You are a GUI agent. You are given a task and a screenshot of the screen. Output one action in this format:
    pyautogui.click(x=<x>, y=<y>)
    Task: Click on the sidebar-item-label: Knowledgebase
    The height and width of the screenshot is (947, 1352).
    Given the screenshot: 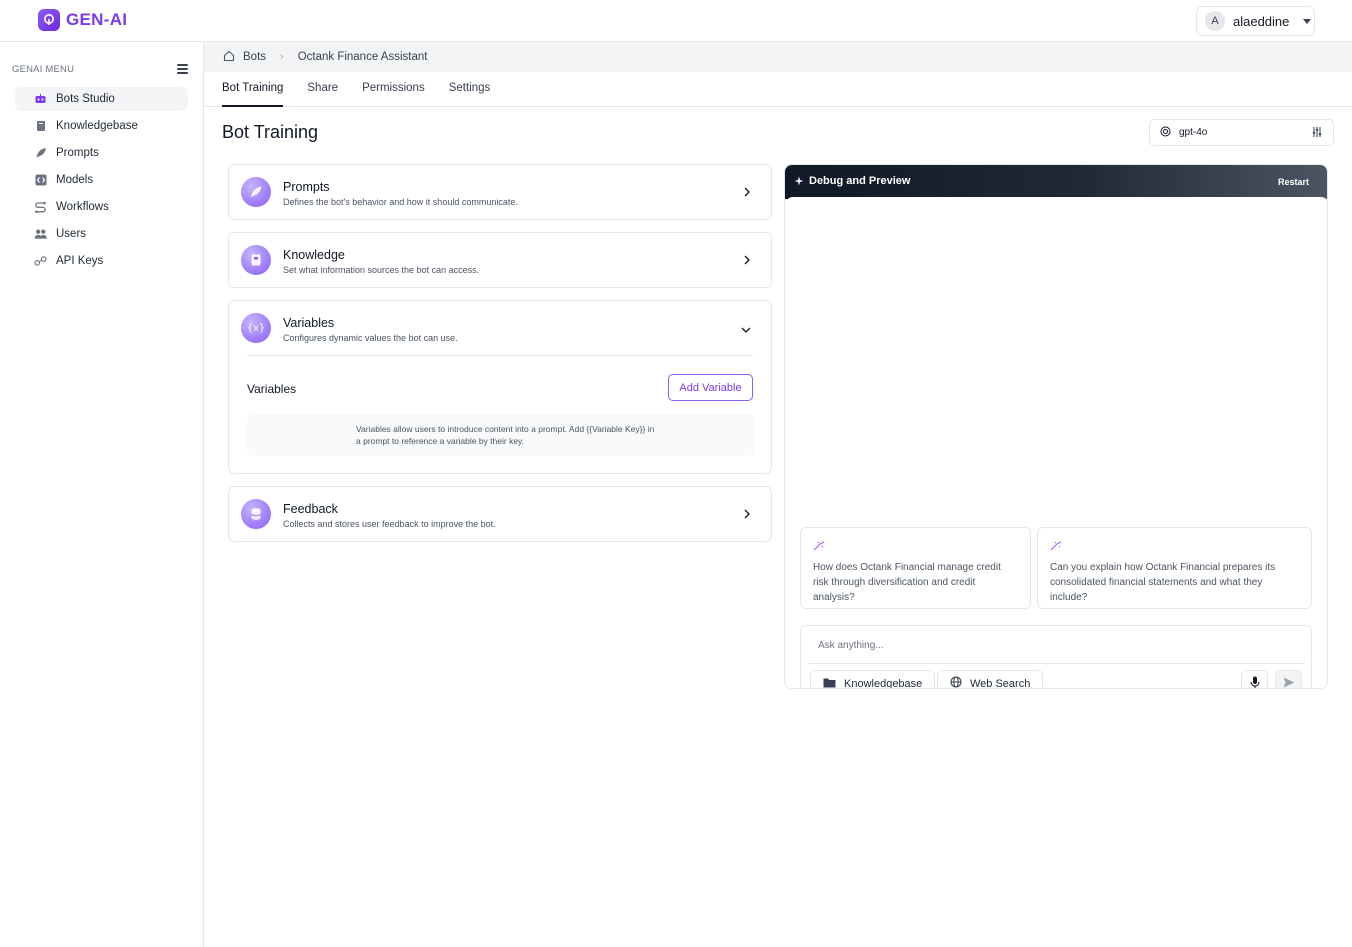 What is the action you would take?
    pyautogui.click(x=97, y=126)
    